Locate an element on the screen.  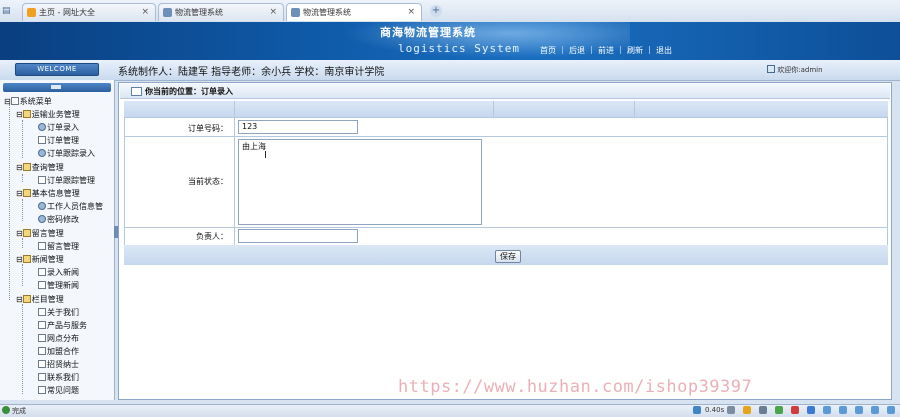
user-name: 欢迎你:admin is located at coordinates (800, 70).